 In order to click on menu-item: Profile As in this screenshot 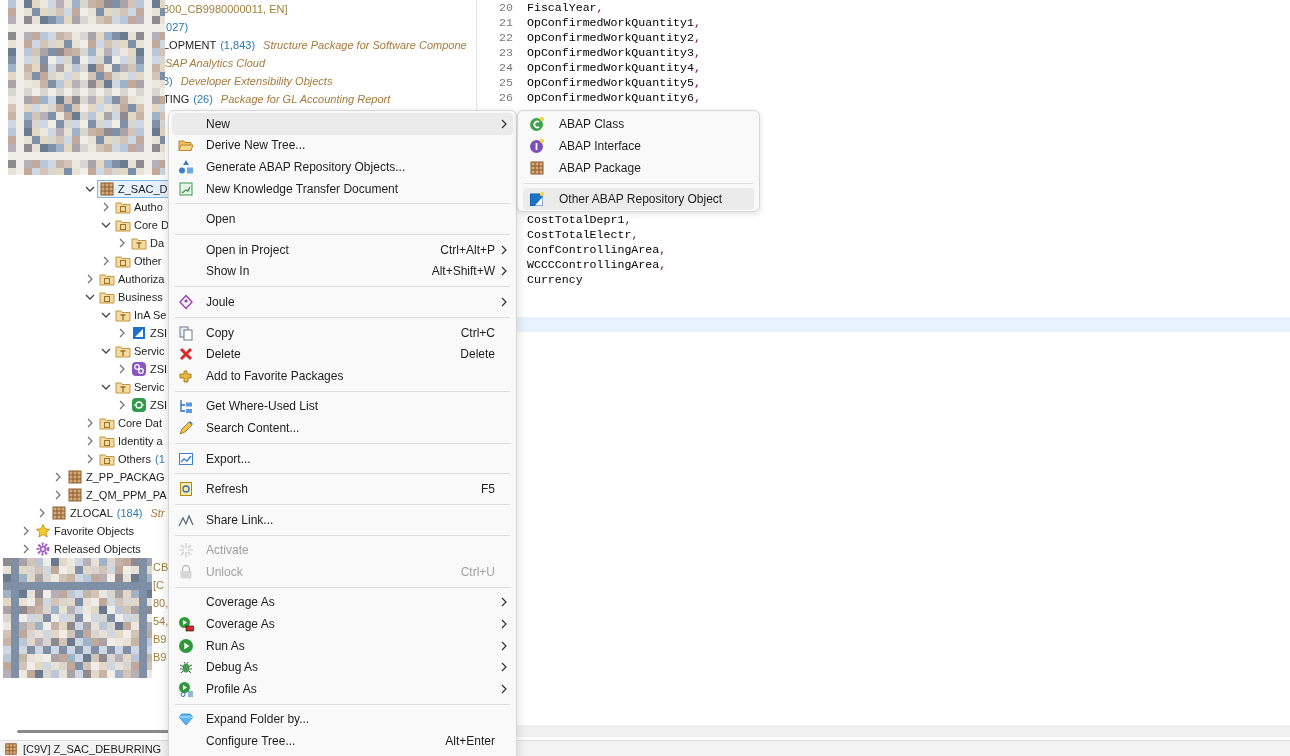, I will do `click(342, 689)`.